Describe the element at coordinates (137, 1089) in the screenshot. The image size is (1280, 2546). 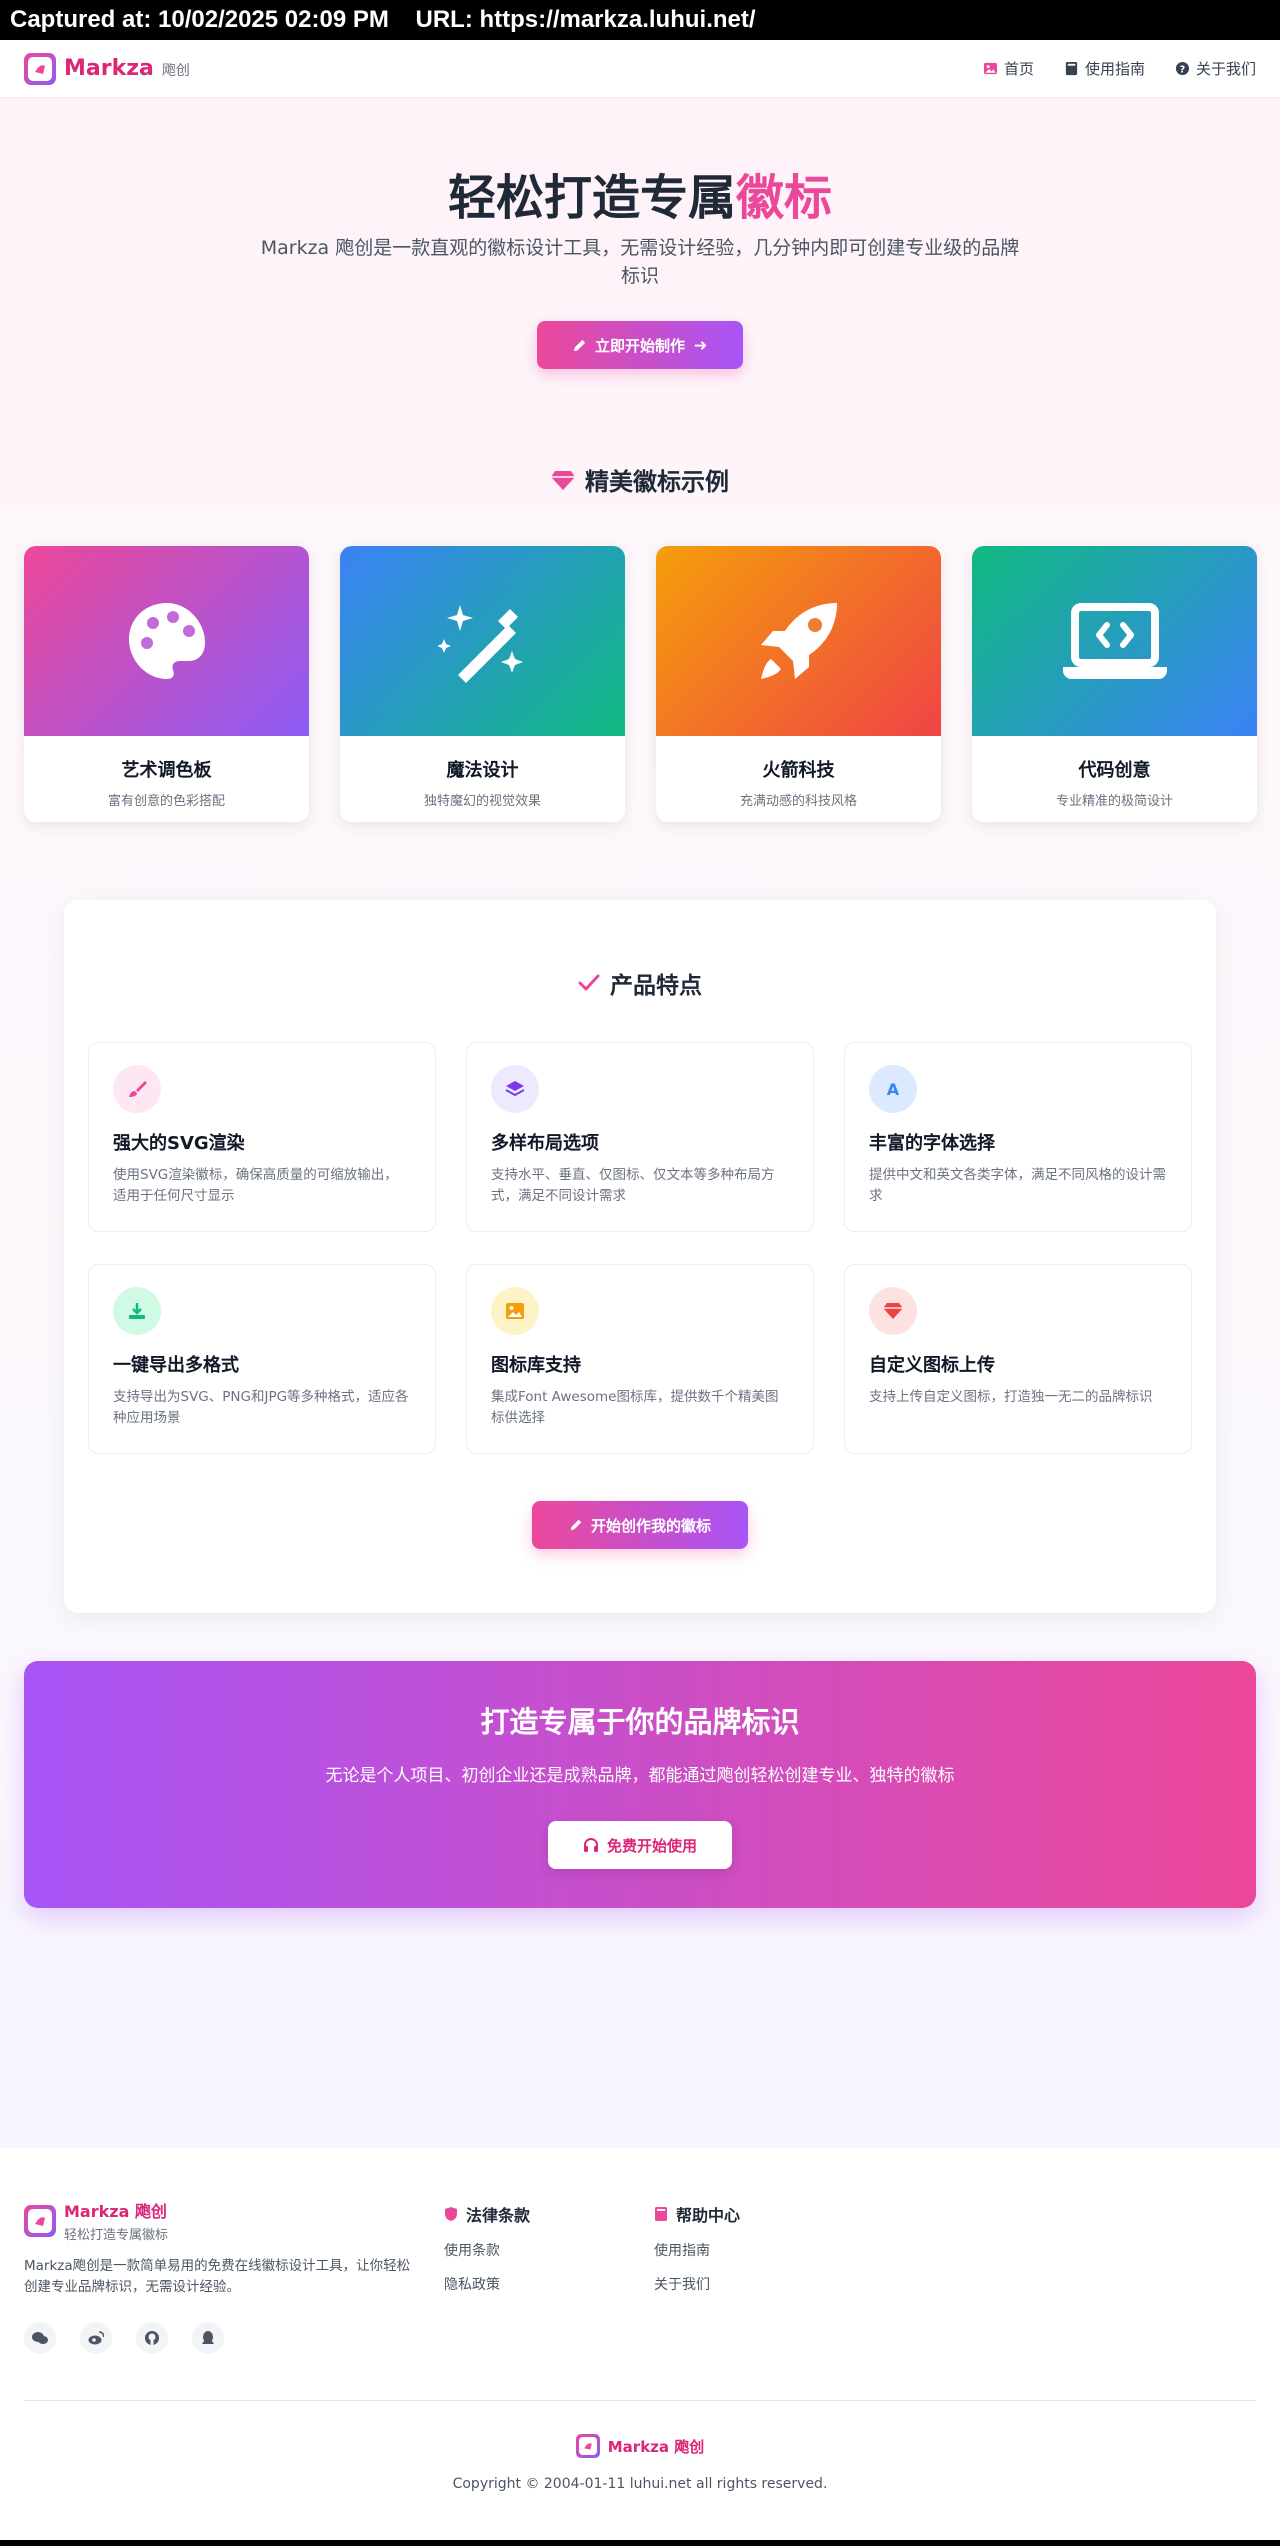
I see `brush-icon` at that location.